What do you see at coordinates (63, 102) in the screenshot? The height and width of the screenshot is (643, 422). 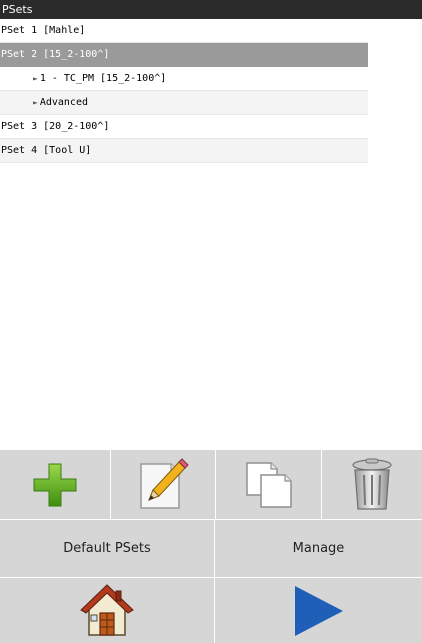 I see `tree-item-label: Advanced` at bounding box center [63, 102].